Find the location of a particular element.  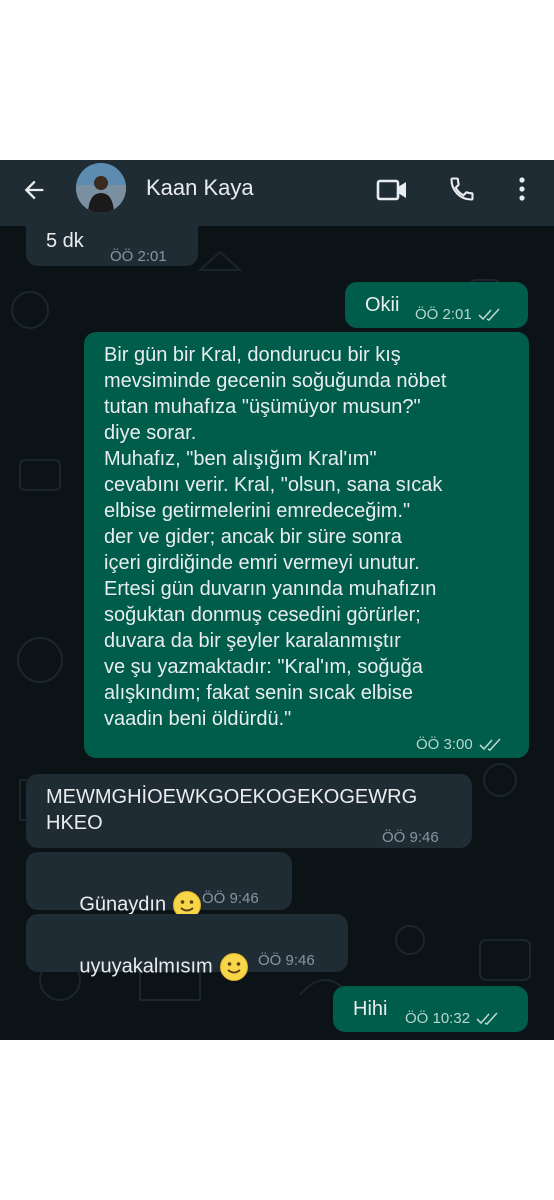

message-text: MEWMGHİOEWKGOEKOGEKOGEWRG HKEO is located at coordinates (232, 810).